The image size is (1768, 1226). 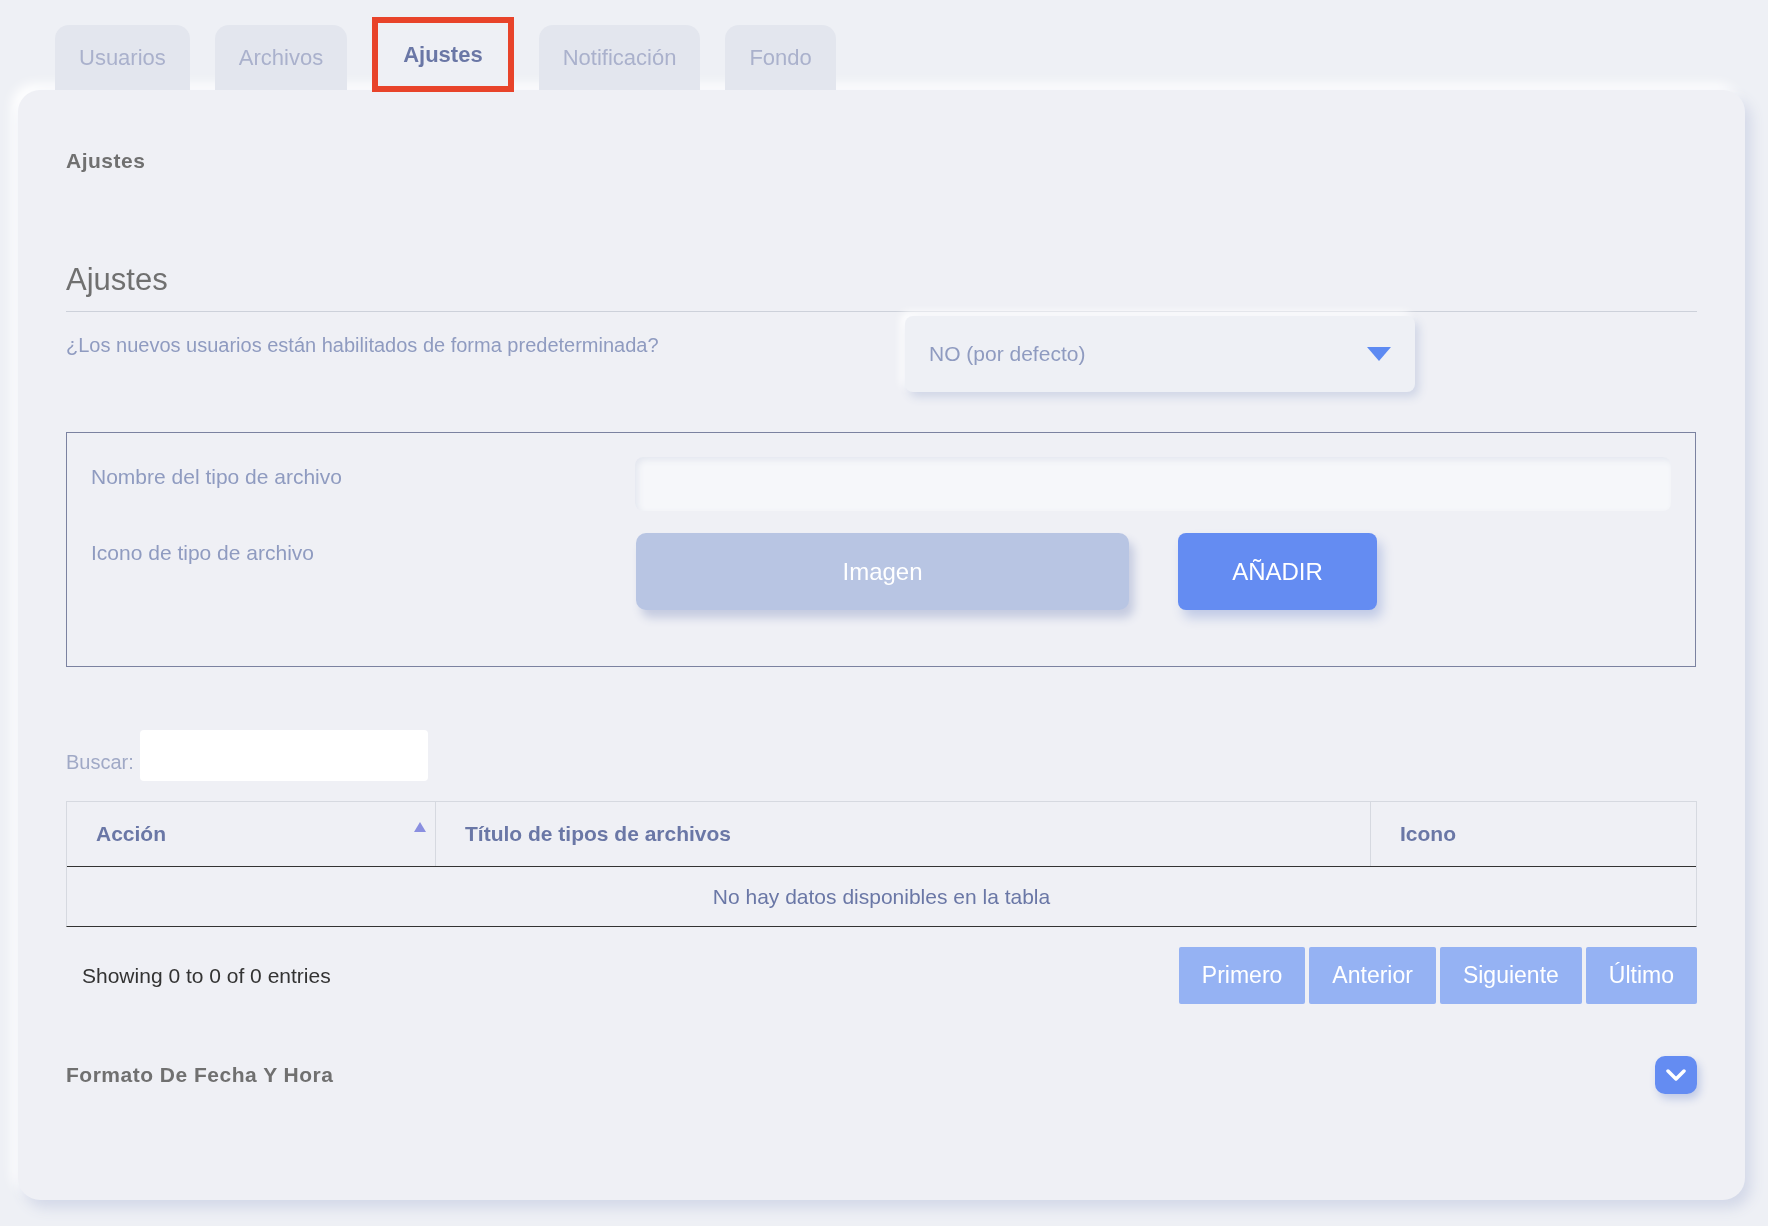 I want to click on empty-table-message: No hay datos disponibles en la tabla, so click(x=881, y=896).